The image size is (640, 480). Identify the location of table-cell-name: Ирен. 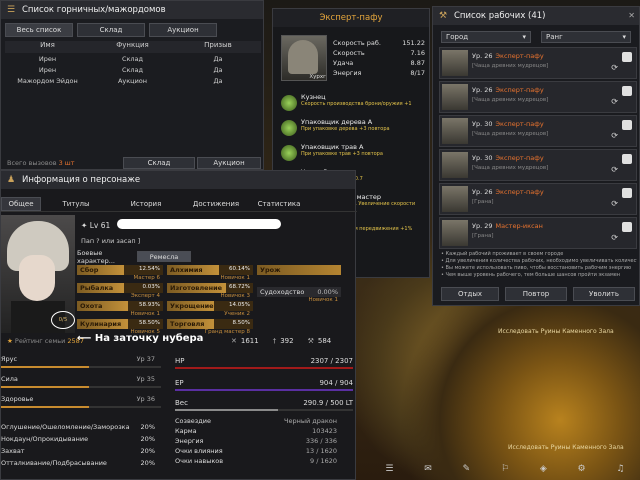
(47, 59).